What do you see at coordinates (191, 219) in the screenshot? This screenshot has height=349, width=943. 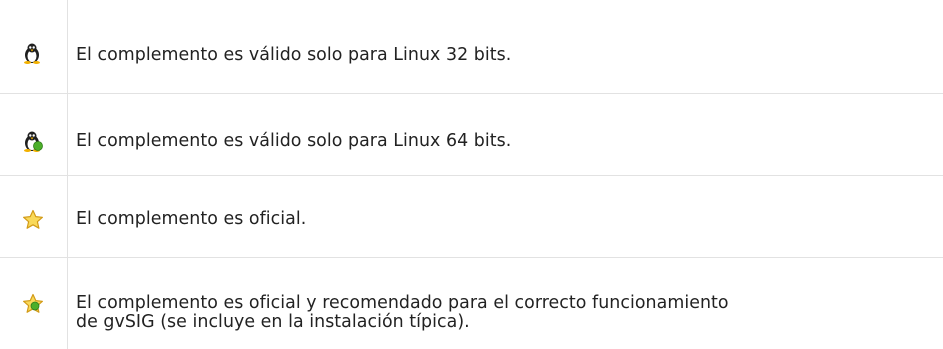 I see `legend-text: El complemento es oficial.` at bounding box center [191, 219].